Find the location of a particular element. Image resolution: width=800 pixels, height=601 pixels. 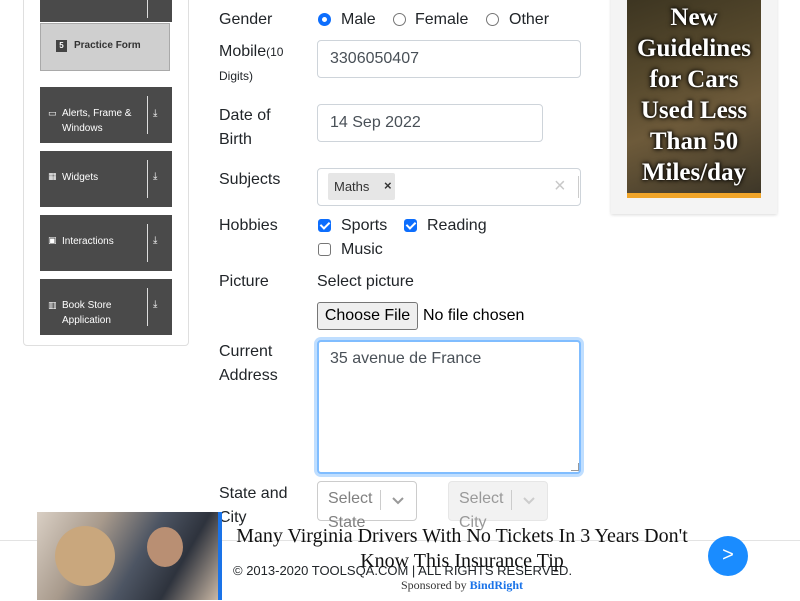

interactions-icon: ▣ is located at coordinates (52, 240).